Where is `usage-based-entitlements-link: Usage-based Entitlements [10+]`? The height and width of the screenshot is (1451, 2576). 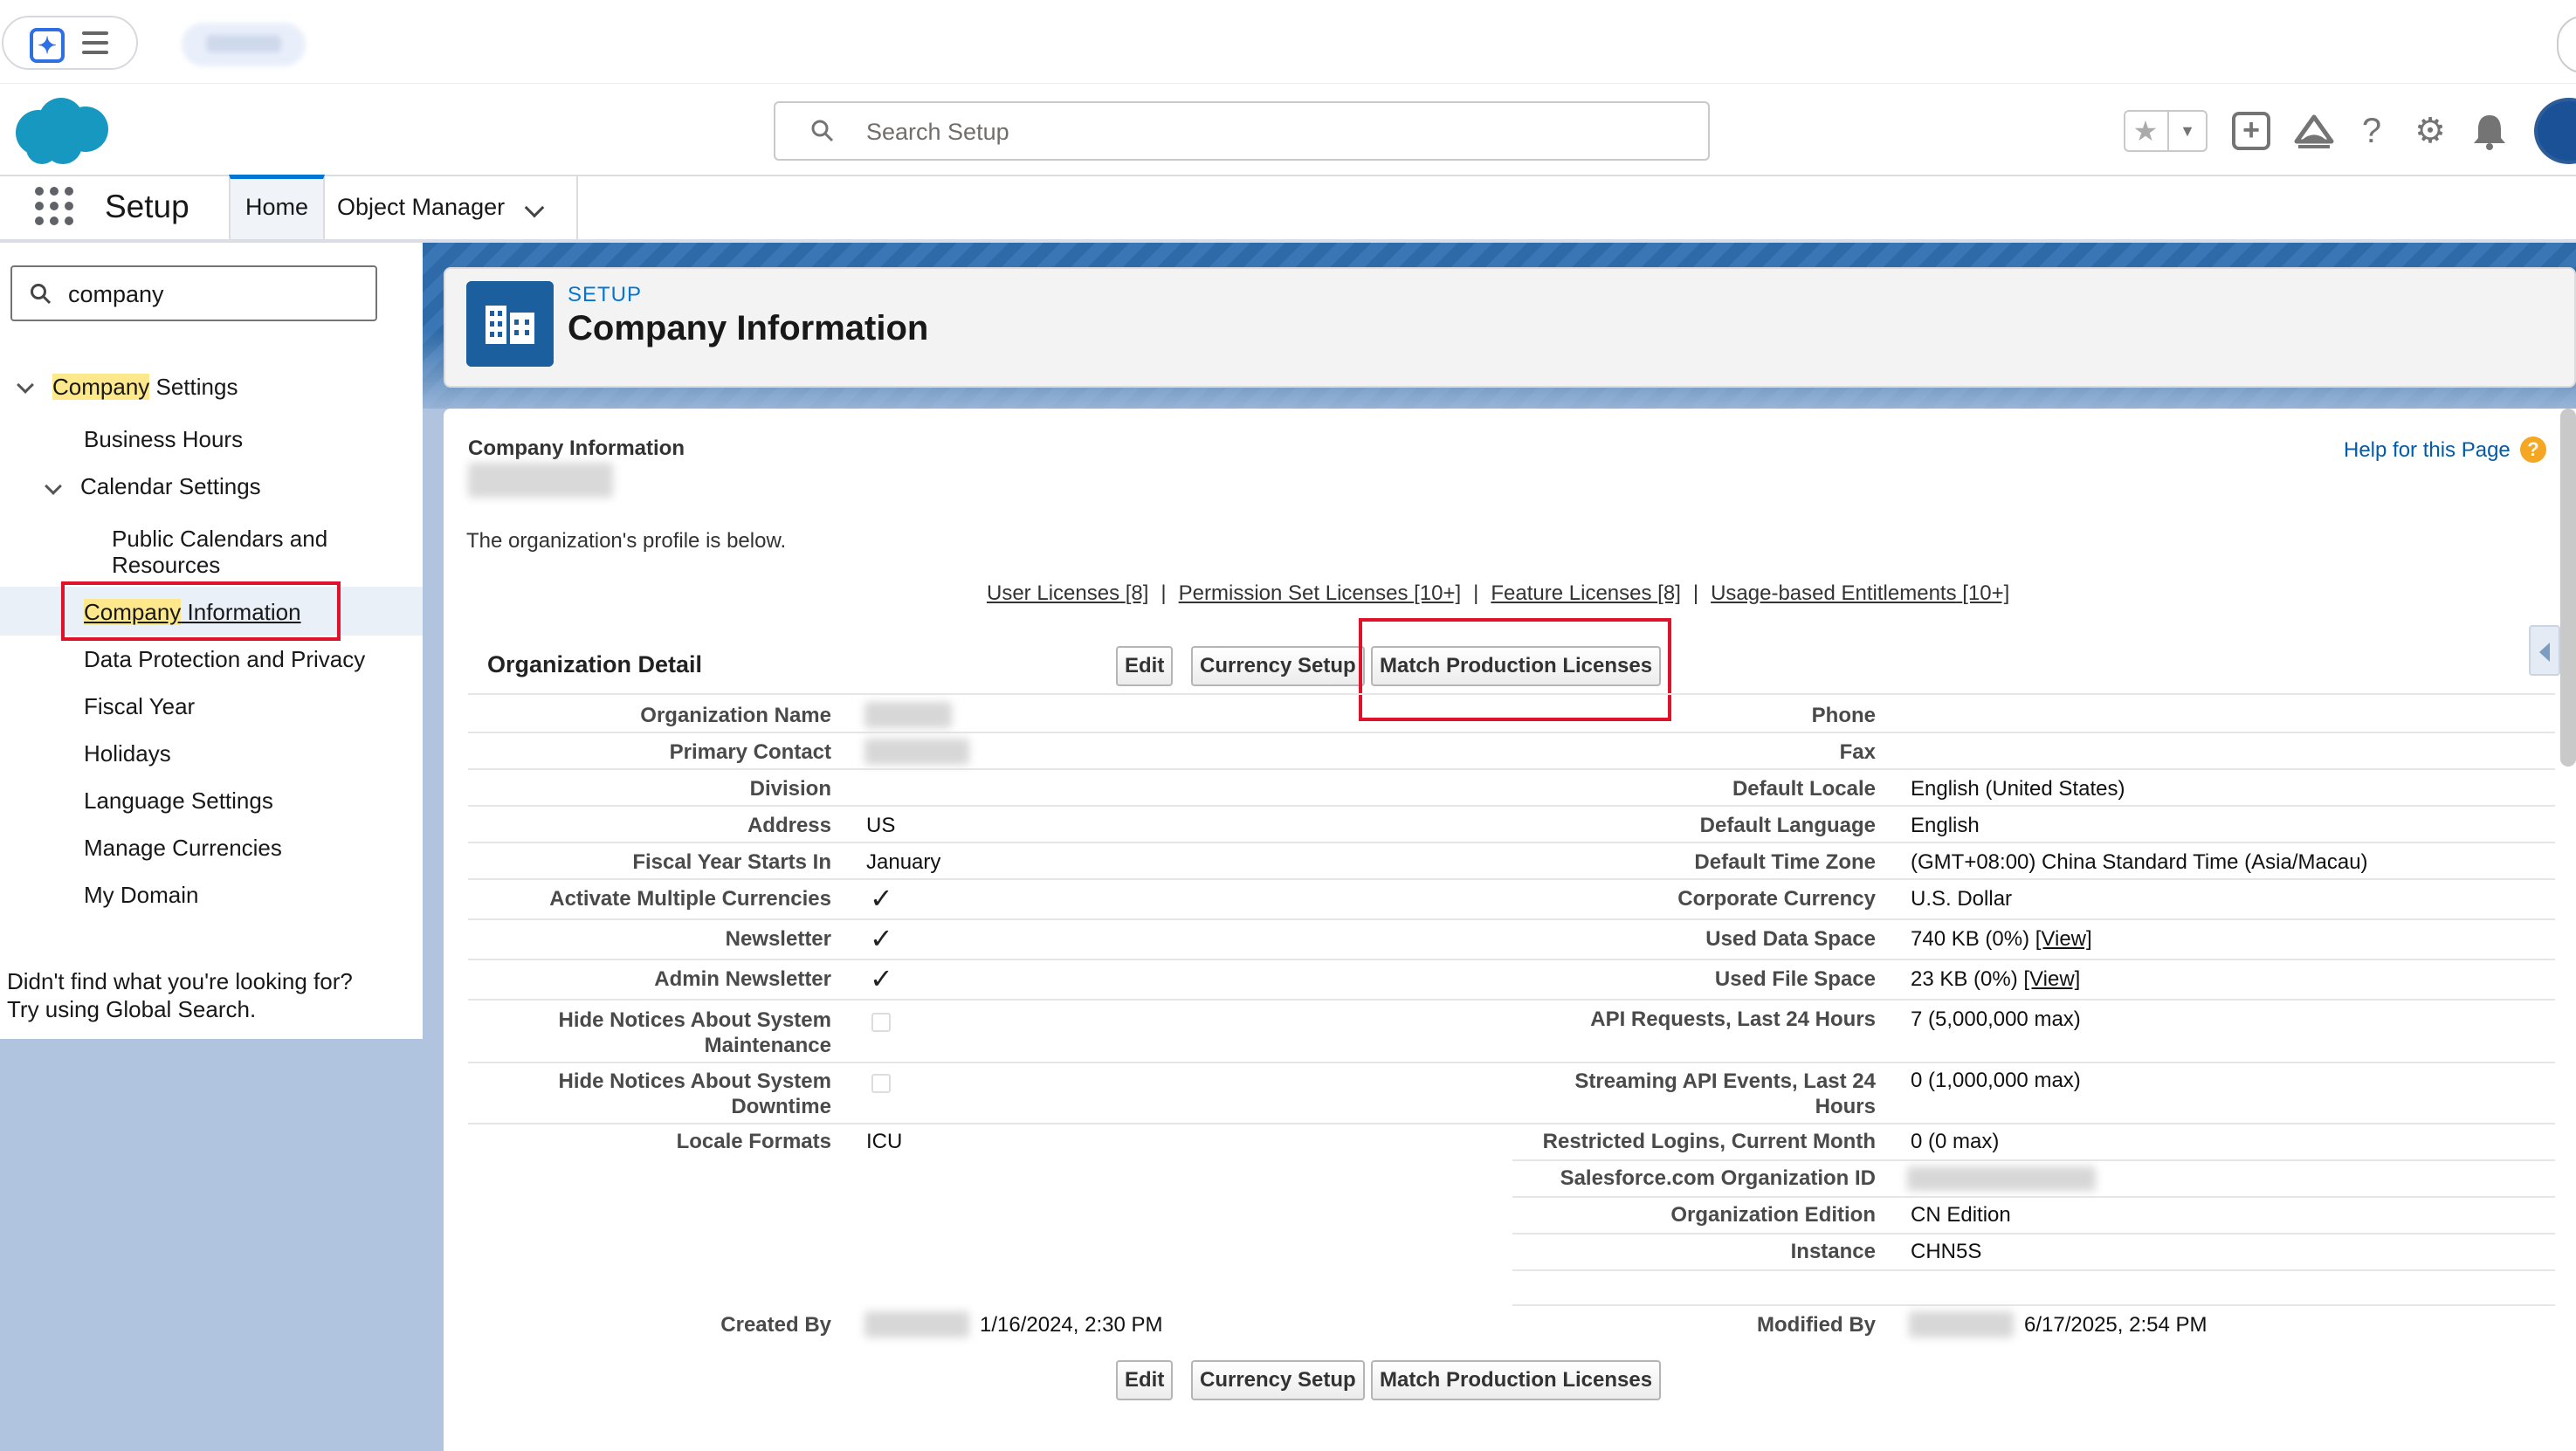 usage-based-entitlements-link: Usage-based Entitlements [10+] is located at coordinates (1860, 593).